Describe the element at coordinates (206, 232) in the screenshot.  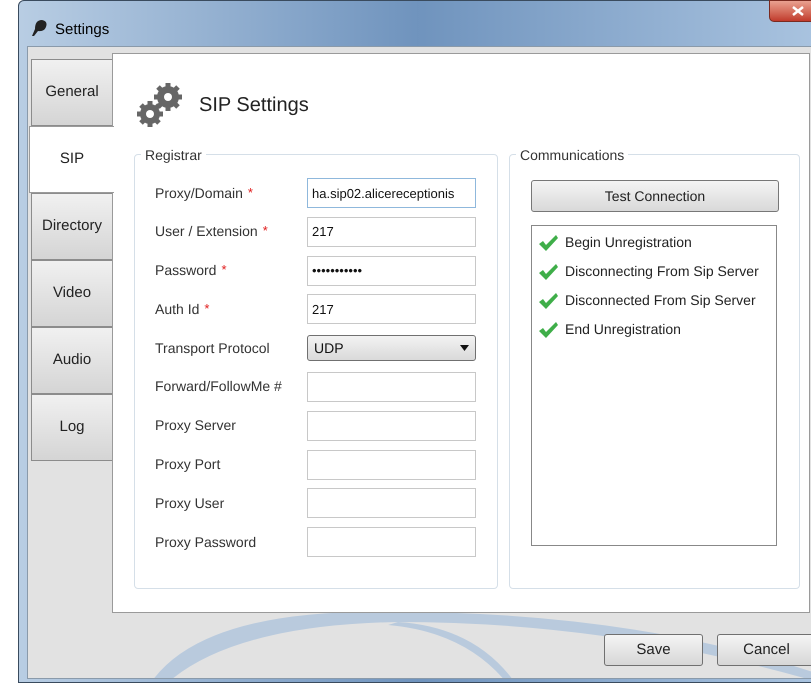
I see `field-label: User / Extension` at that location.